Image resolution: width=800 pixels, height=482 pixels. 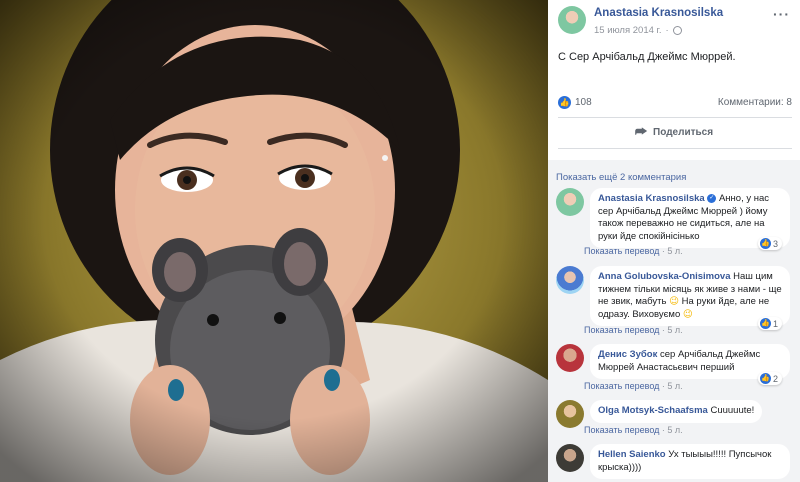 What do you see at coordinates (776, 243) in the screenshot?
I see `reaction-count: 3` at bounding box center [776, 243].